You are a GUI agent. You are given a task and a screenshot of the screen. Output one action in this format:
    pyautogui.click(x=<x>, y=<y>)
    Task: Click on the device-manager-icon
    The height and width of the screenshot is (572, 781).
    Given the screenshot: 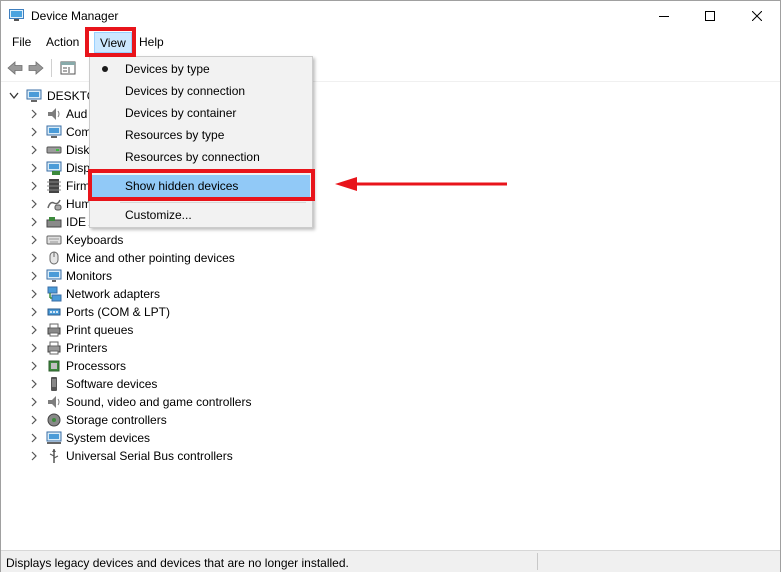 What is the action you would take?
    pyautogui.click(x=16, y=15)
    